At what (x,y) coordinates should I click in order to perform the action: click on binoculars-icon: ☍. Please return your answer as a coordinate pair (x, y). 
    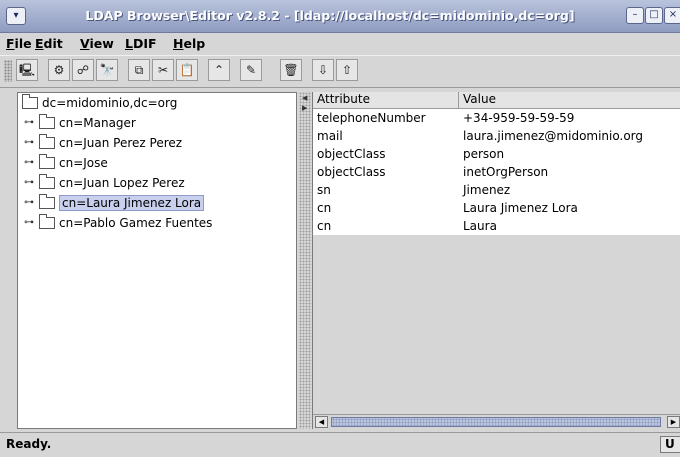
    Looking at the image, I should click on (83, 70).